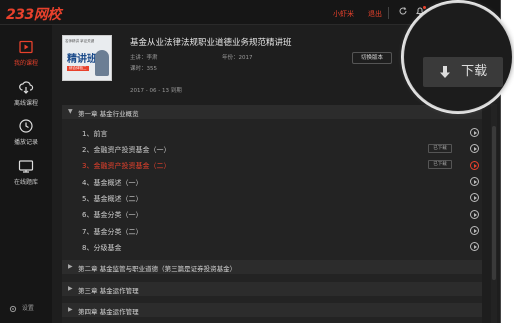  What do you see at coordinates (78, 68) in the screenshot?
I see `cover-subtitle: 综合体验二` at bounding box center [78, 68].